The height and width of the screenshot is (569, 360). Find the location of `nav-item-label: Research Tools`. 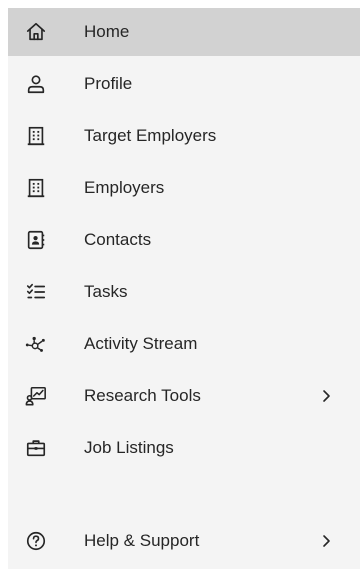

nav-item-label: Research Tools is located at coordinates (142, 395).